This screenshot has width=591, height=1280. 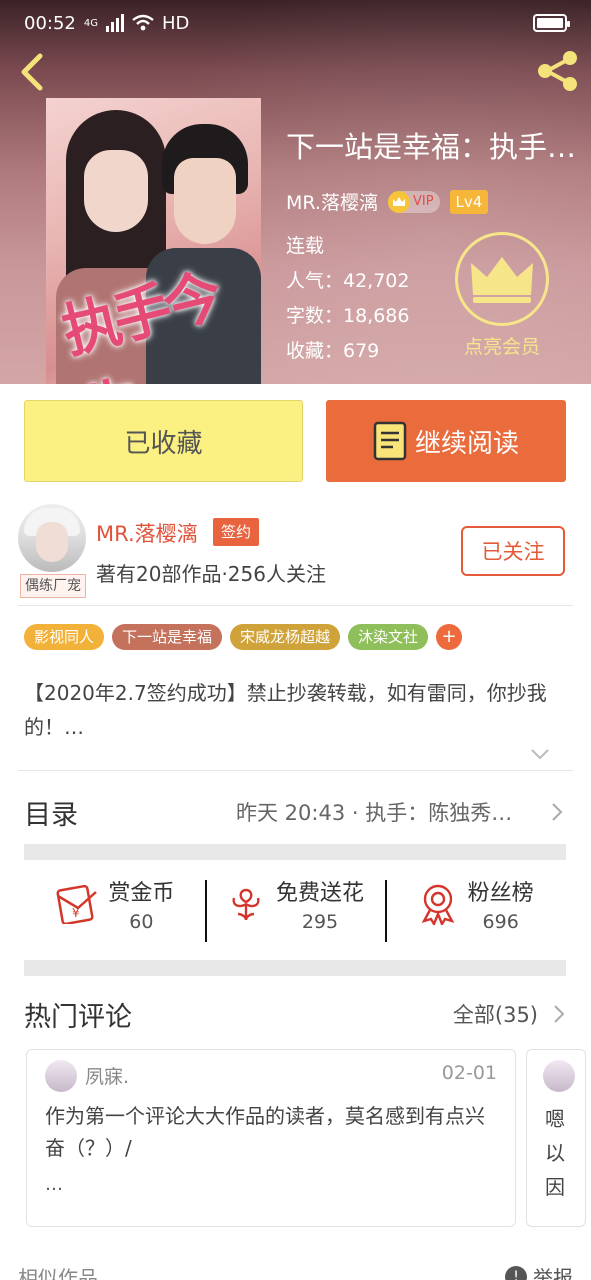 I want to click on add-tag-button: +, so click(x=449, y=637).